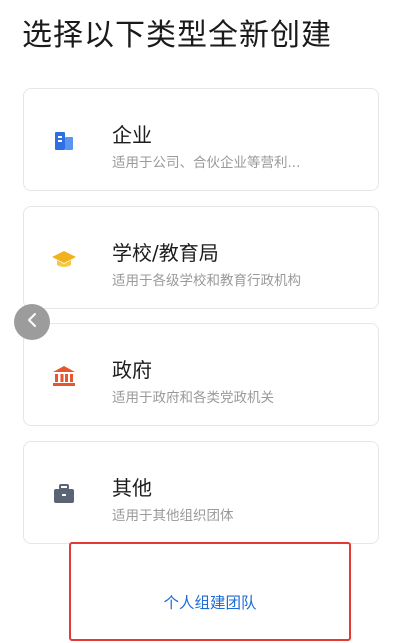 The width and height of the screenshot is (408, 643). Describe the element at coordinates (64, 141) in the screenshot. I see `building-icon` at that location.